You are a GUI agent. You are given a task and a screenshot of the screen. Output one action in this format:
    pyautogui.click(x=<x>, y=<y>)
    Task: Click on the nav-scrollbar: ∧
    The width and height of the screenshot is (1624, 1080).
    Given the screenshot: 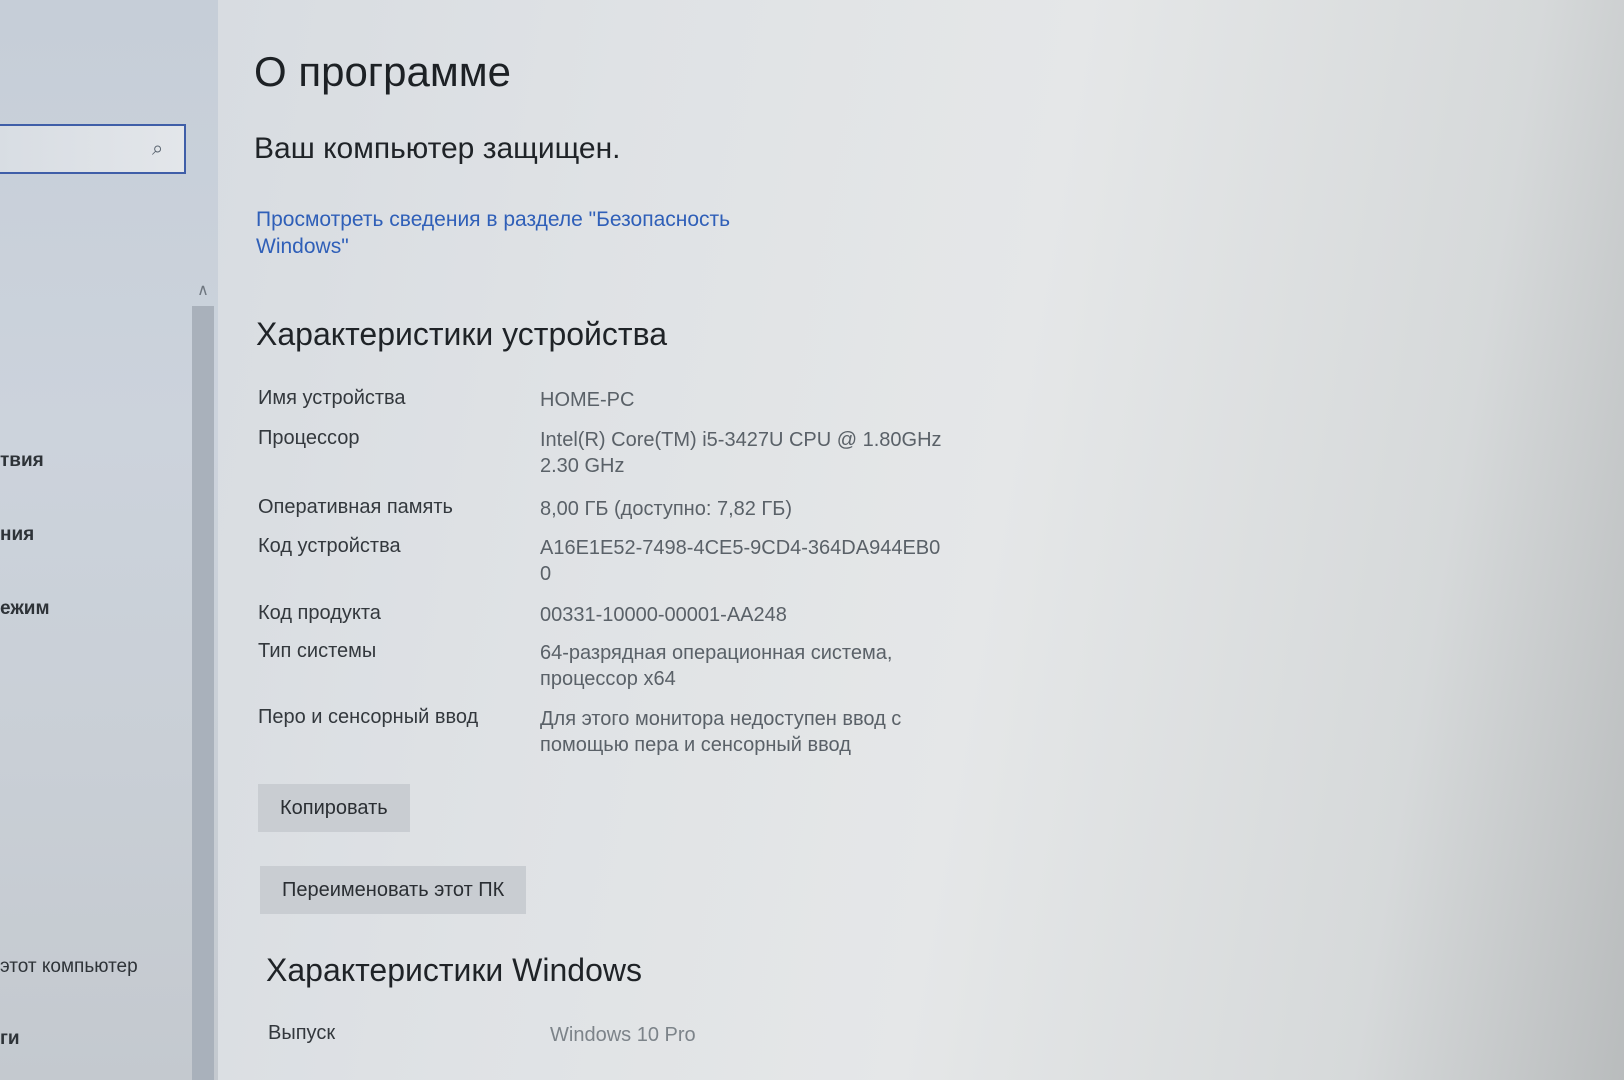 What is the action you would take?
    pyautogui.click(x=203, y=680)
    